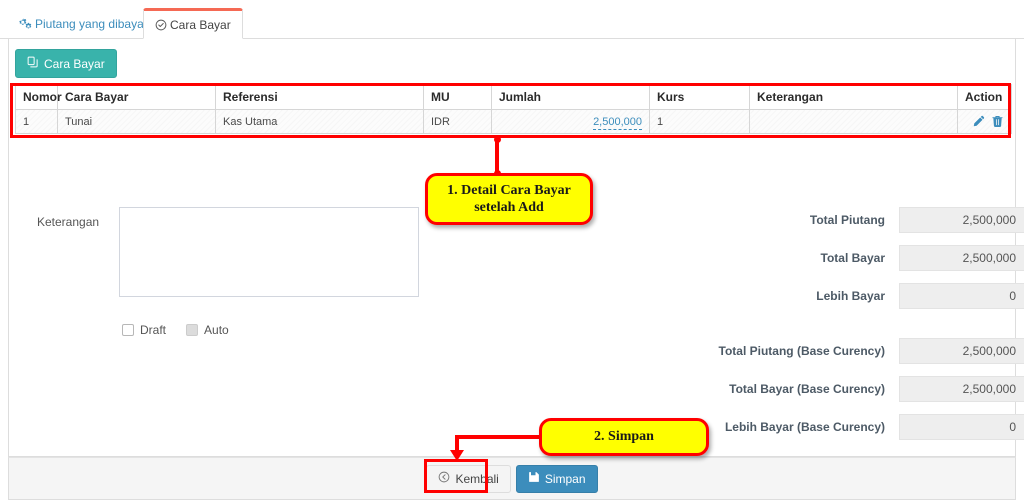 Image resolution: width=1024 pixels, height=500 pixels. What do you see at coordinates (457, 455) in the screenshot?
I see `annotation-2-arrowhead` at bounding box center [457, 455].